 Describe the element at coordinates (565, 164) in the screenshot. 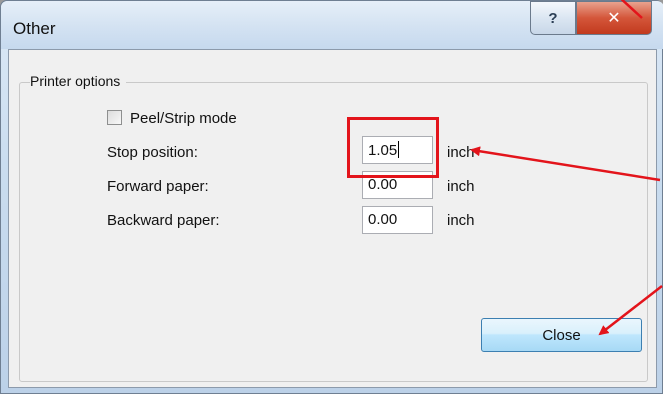

I see `arrow-to-unit` at that location.